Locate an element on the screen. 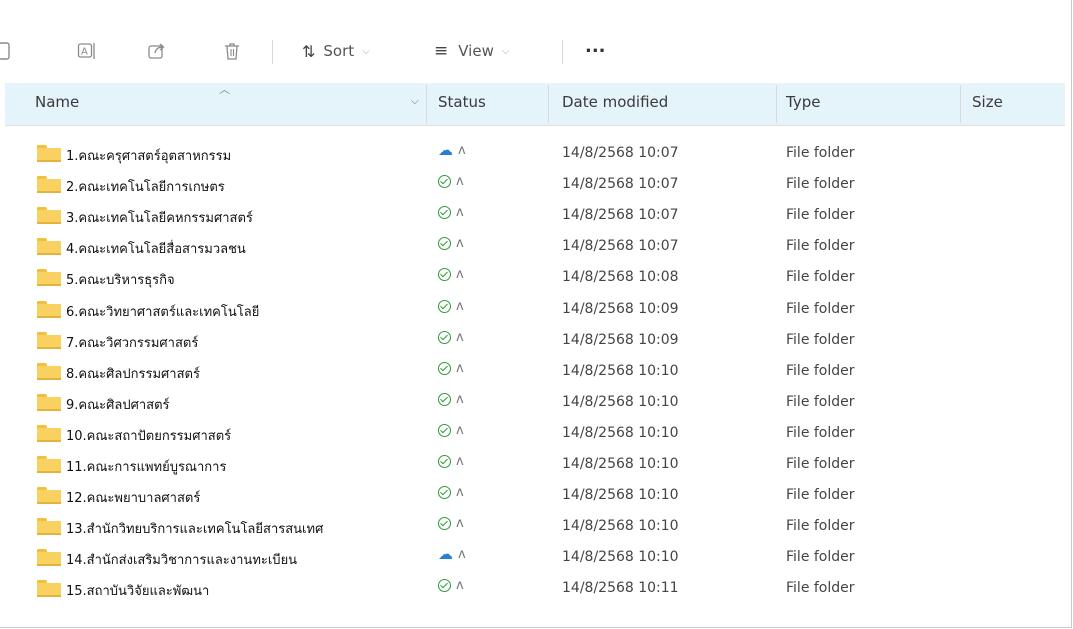  view-button: ≡ View ⌵ is located at coordinates (471, 51).